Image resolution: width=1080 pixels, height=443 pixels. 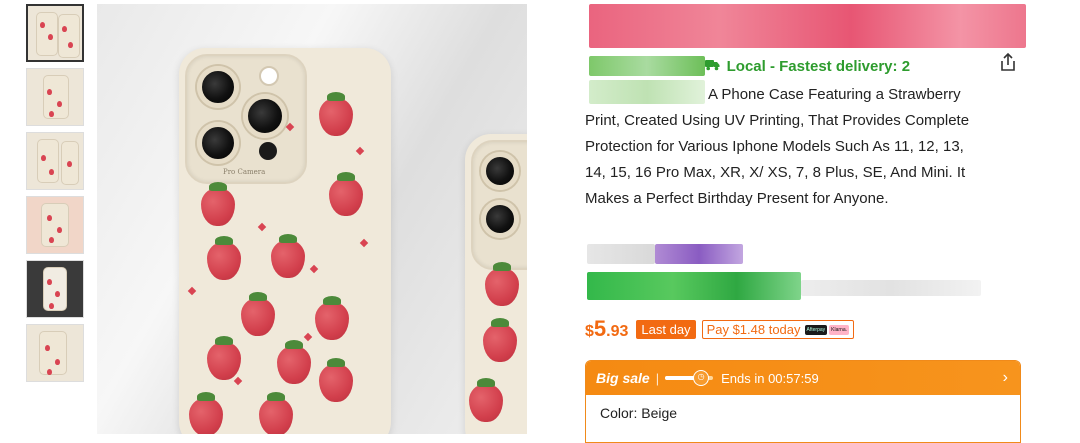 I want to click on rating-redacted, so click(x=621, y=254).